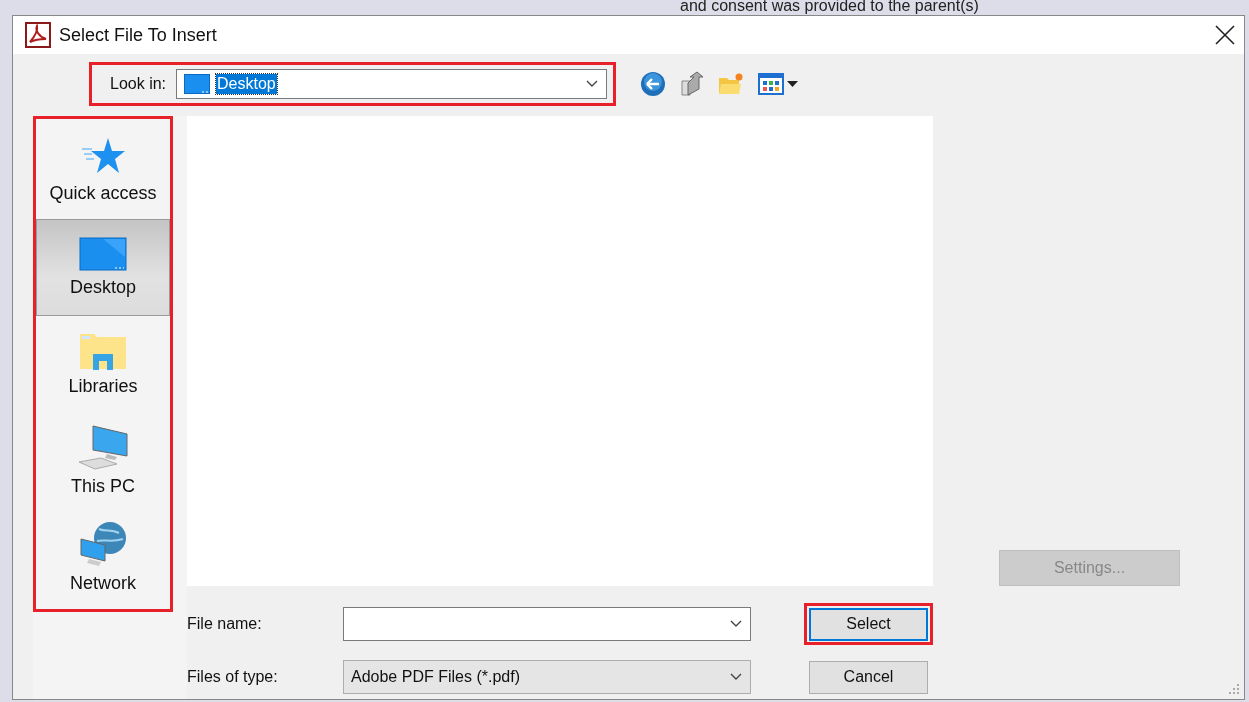  Describe the element at coordinates (1234, 689) in the screenshot. I see `resize-grip-icon` at that location.